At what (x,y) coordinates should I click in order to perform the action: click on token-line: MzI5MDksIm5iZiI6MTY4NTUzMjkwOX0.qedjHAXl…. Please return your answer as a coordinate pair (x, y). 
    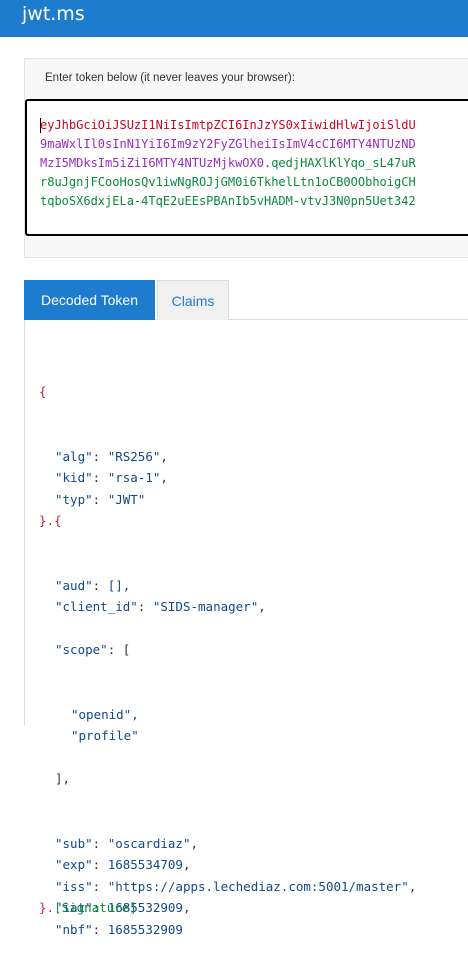
    Looking at the image, I should click on (228, 163).